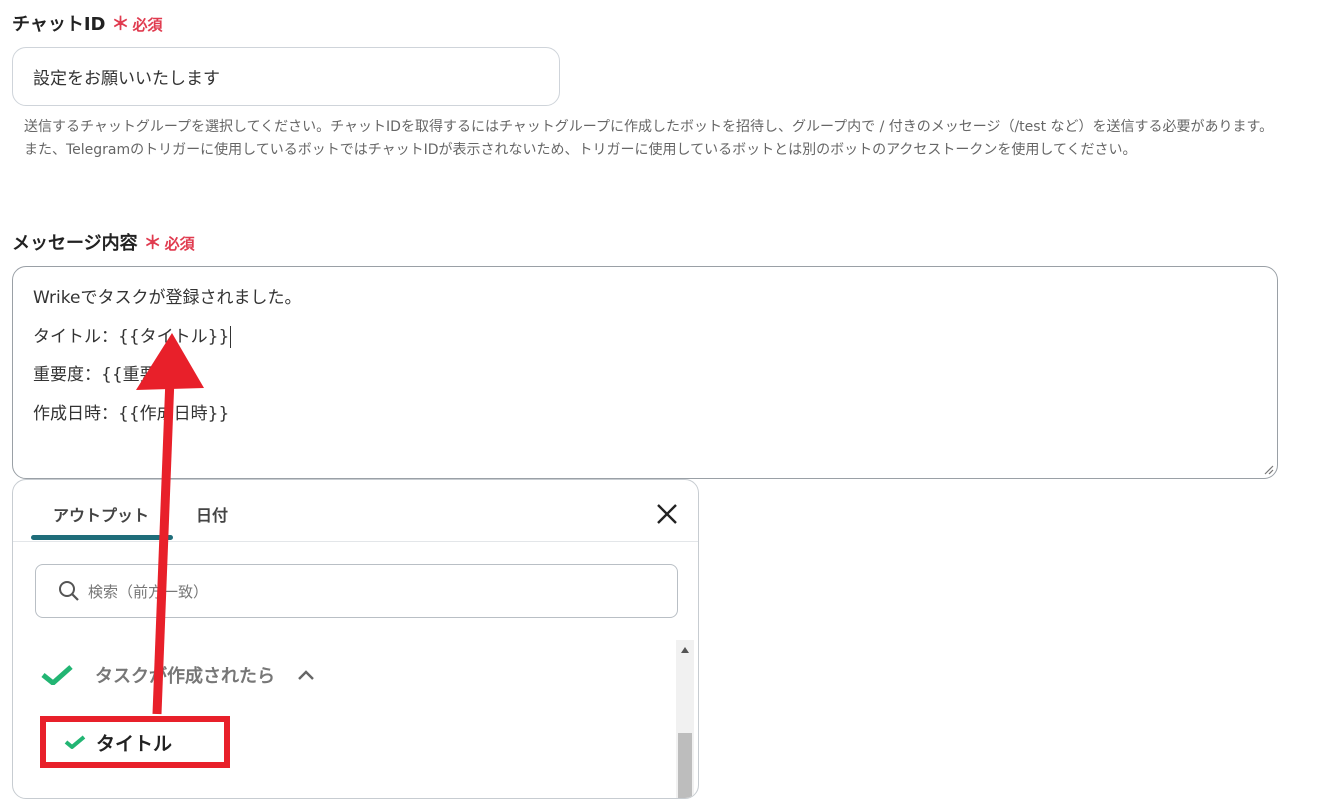  What do you see at coordinates (131, 413) in the screenshot?
I see `message-line-4: 作成日時：{{作成日時}}` at bounding box center [131, 413].